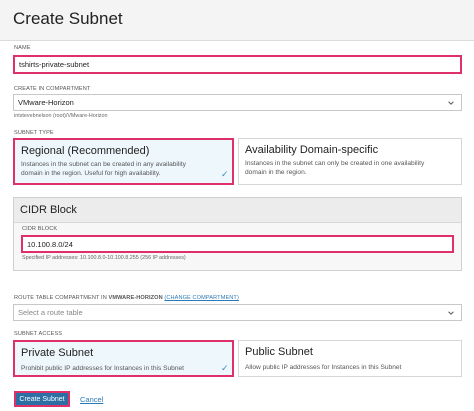 The width and height of the screenshot is (474, 411). What do you see at coordinates (52, 89) in the screenshot?
I see `compartment-label: CREATE IN COMPARTMENT` at bounding box center [52, 89].